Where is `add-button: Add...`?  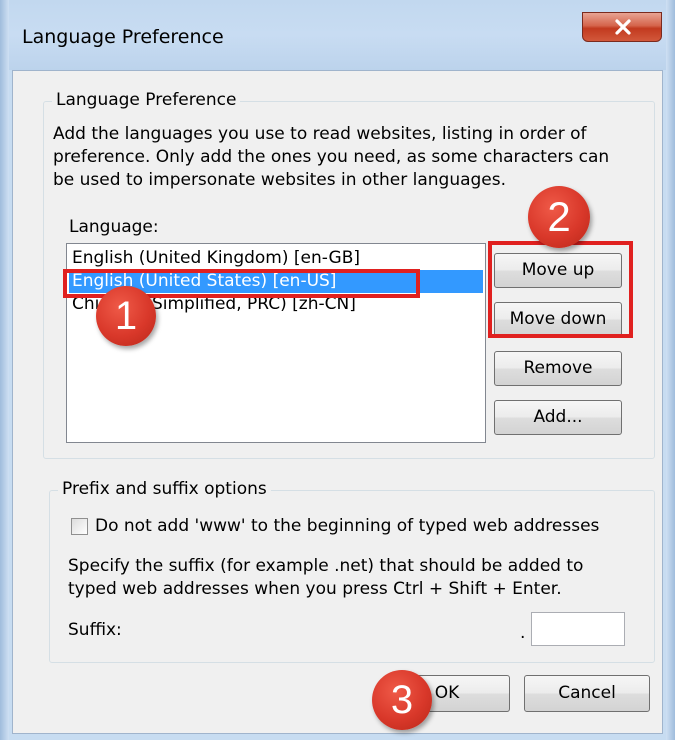 add-button: Add... is located at coordinates (558, 417).